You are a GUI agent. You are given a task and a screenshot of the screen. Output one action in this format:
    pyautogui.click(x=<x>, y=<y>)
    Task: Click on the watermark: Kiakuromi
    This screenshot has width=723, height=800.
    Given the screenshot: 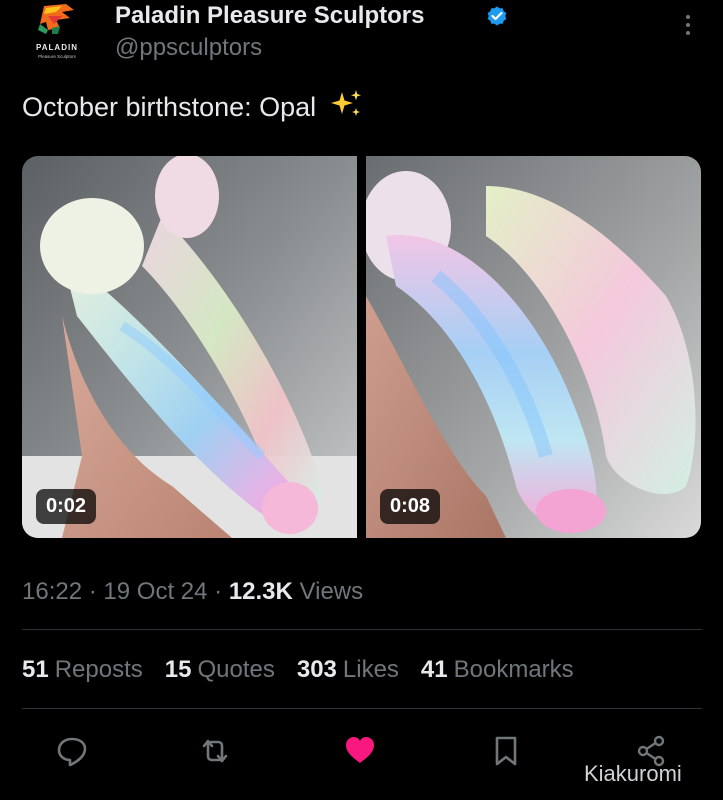 What is the action you would take?
    pyautogui.click(x=633, y=773)
    